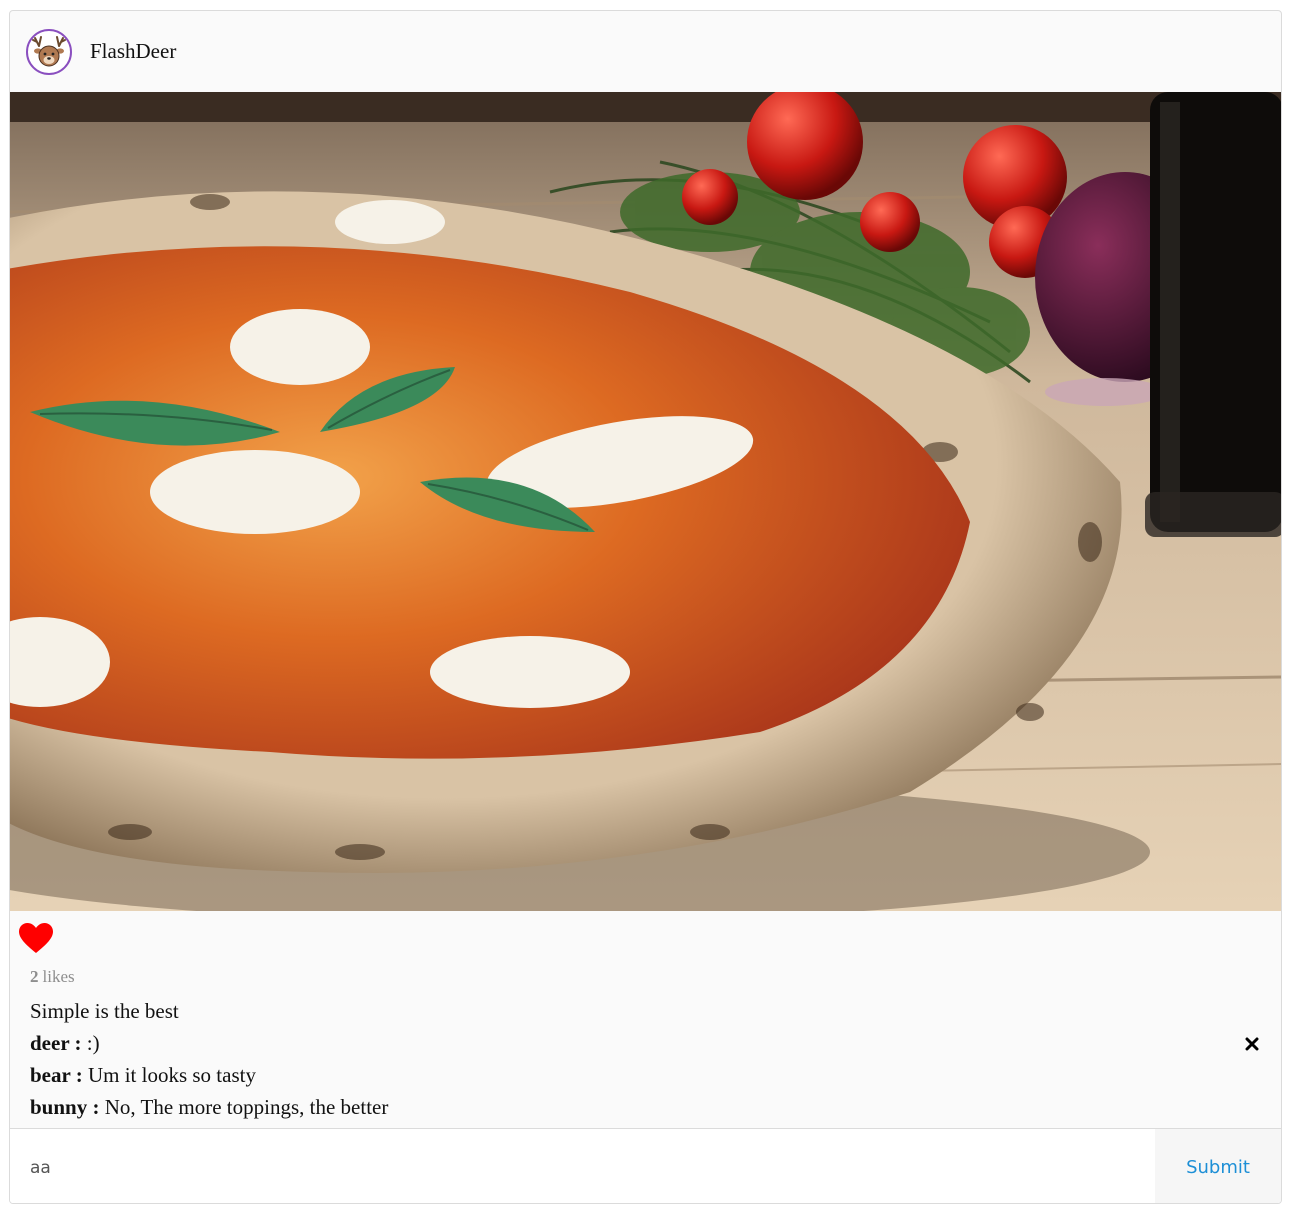 The height and width of the screenshot is (1212, 1293). What do you see at coordinates (1218, 1166) in the screenshot?
I see `submit-button: Submit` at bounding box center [1218, 1166].